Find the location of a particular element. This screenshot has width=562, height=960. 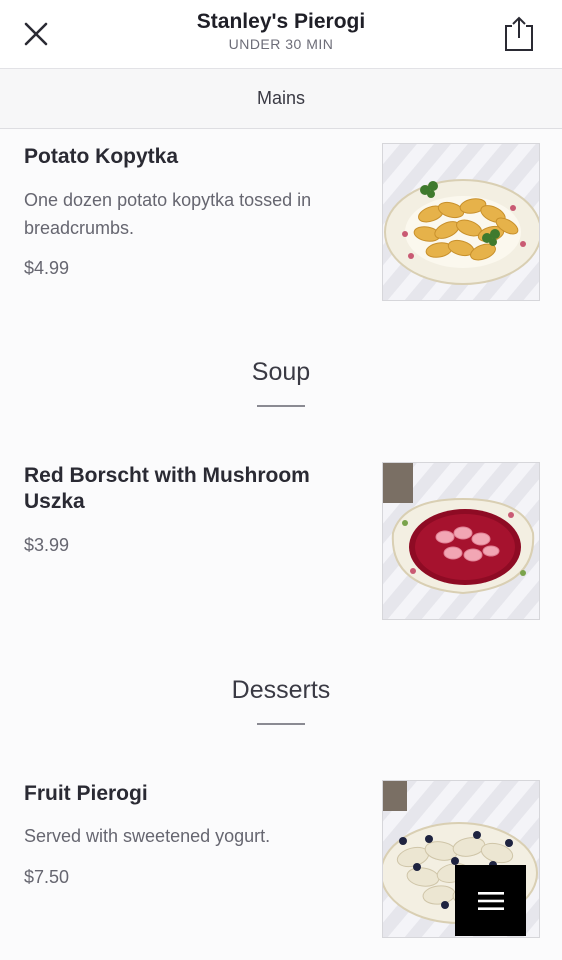

top-bar: Stanley's Pierogi UNDER 30 MIN is located at coordinates (281, 34).